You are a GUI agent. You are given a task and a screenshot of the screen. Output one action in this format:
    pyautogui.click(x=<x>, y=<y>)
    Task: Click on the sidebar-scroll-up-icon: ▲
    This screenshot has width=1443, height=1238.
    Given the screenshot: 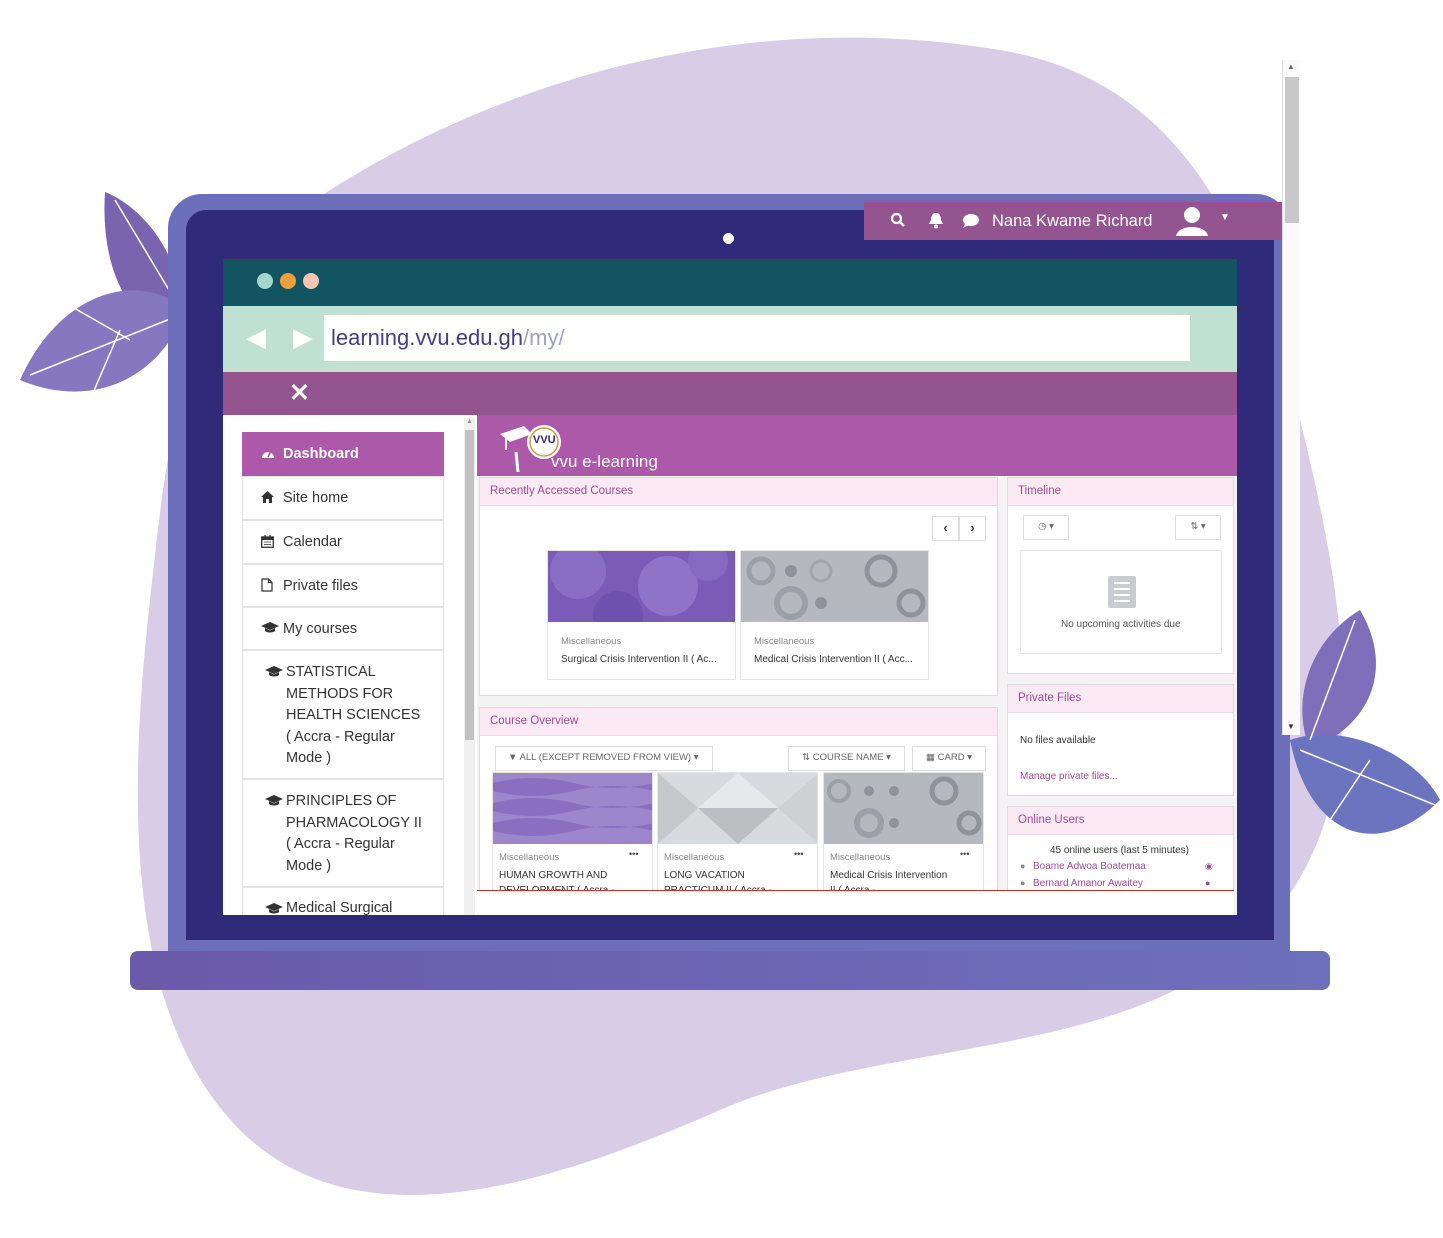 What is the action you would take?
    pyautogui.click(x=469, y=421)
    